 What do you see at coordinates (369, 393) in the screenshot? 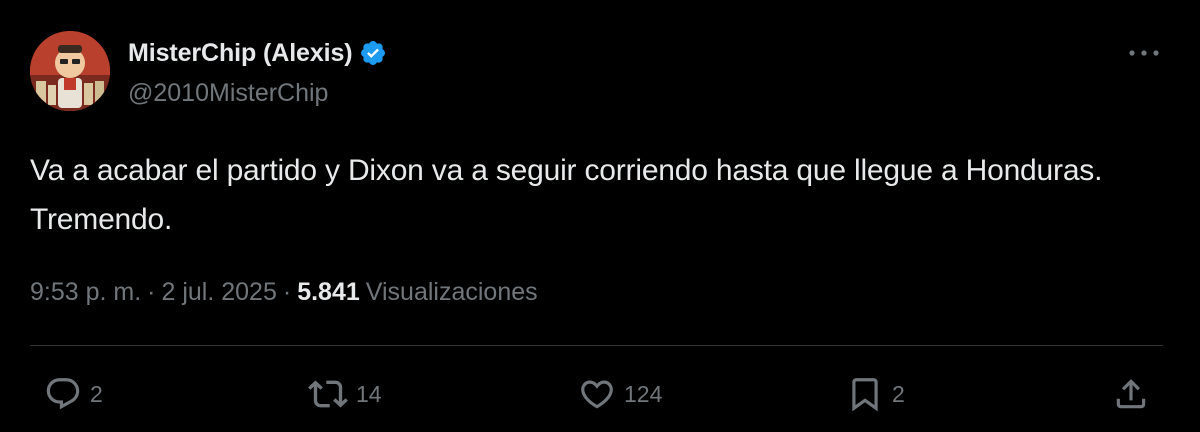
I see `retweet-count: 14` at bounding box center [369, 393].